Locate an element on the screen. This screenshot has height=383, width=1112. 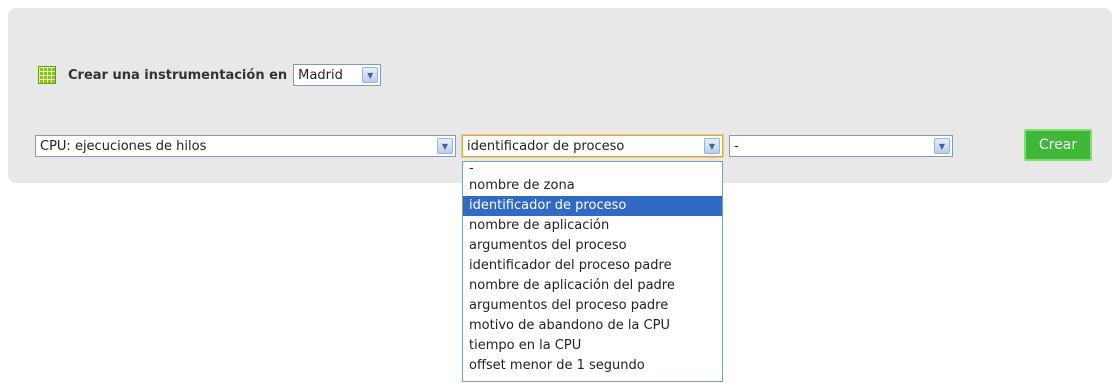
city-select: Madrid ▼ is located at coordinates (337, 75).